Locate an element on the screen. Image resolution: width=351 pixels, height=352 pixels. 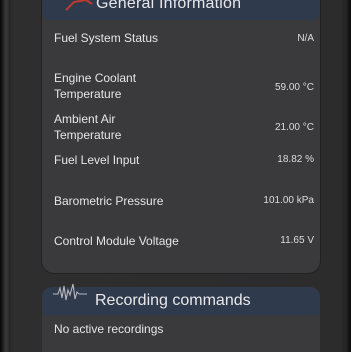
fuel-system-status-label: Fuel System Status is located at coordinates (106, 38).